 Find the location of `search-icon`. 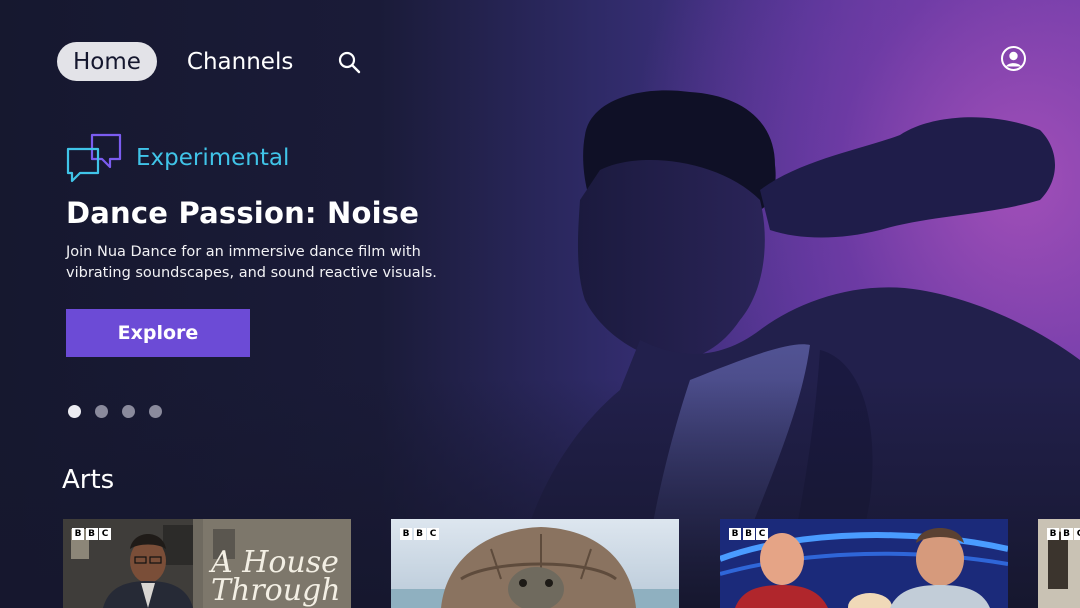

search-icon is located at coordinates (349, 62).